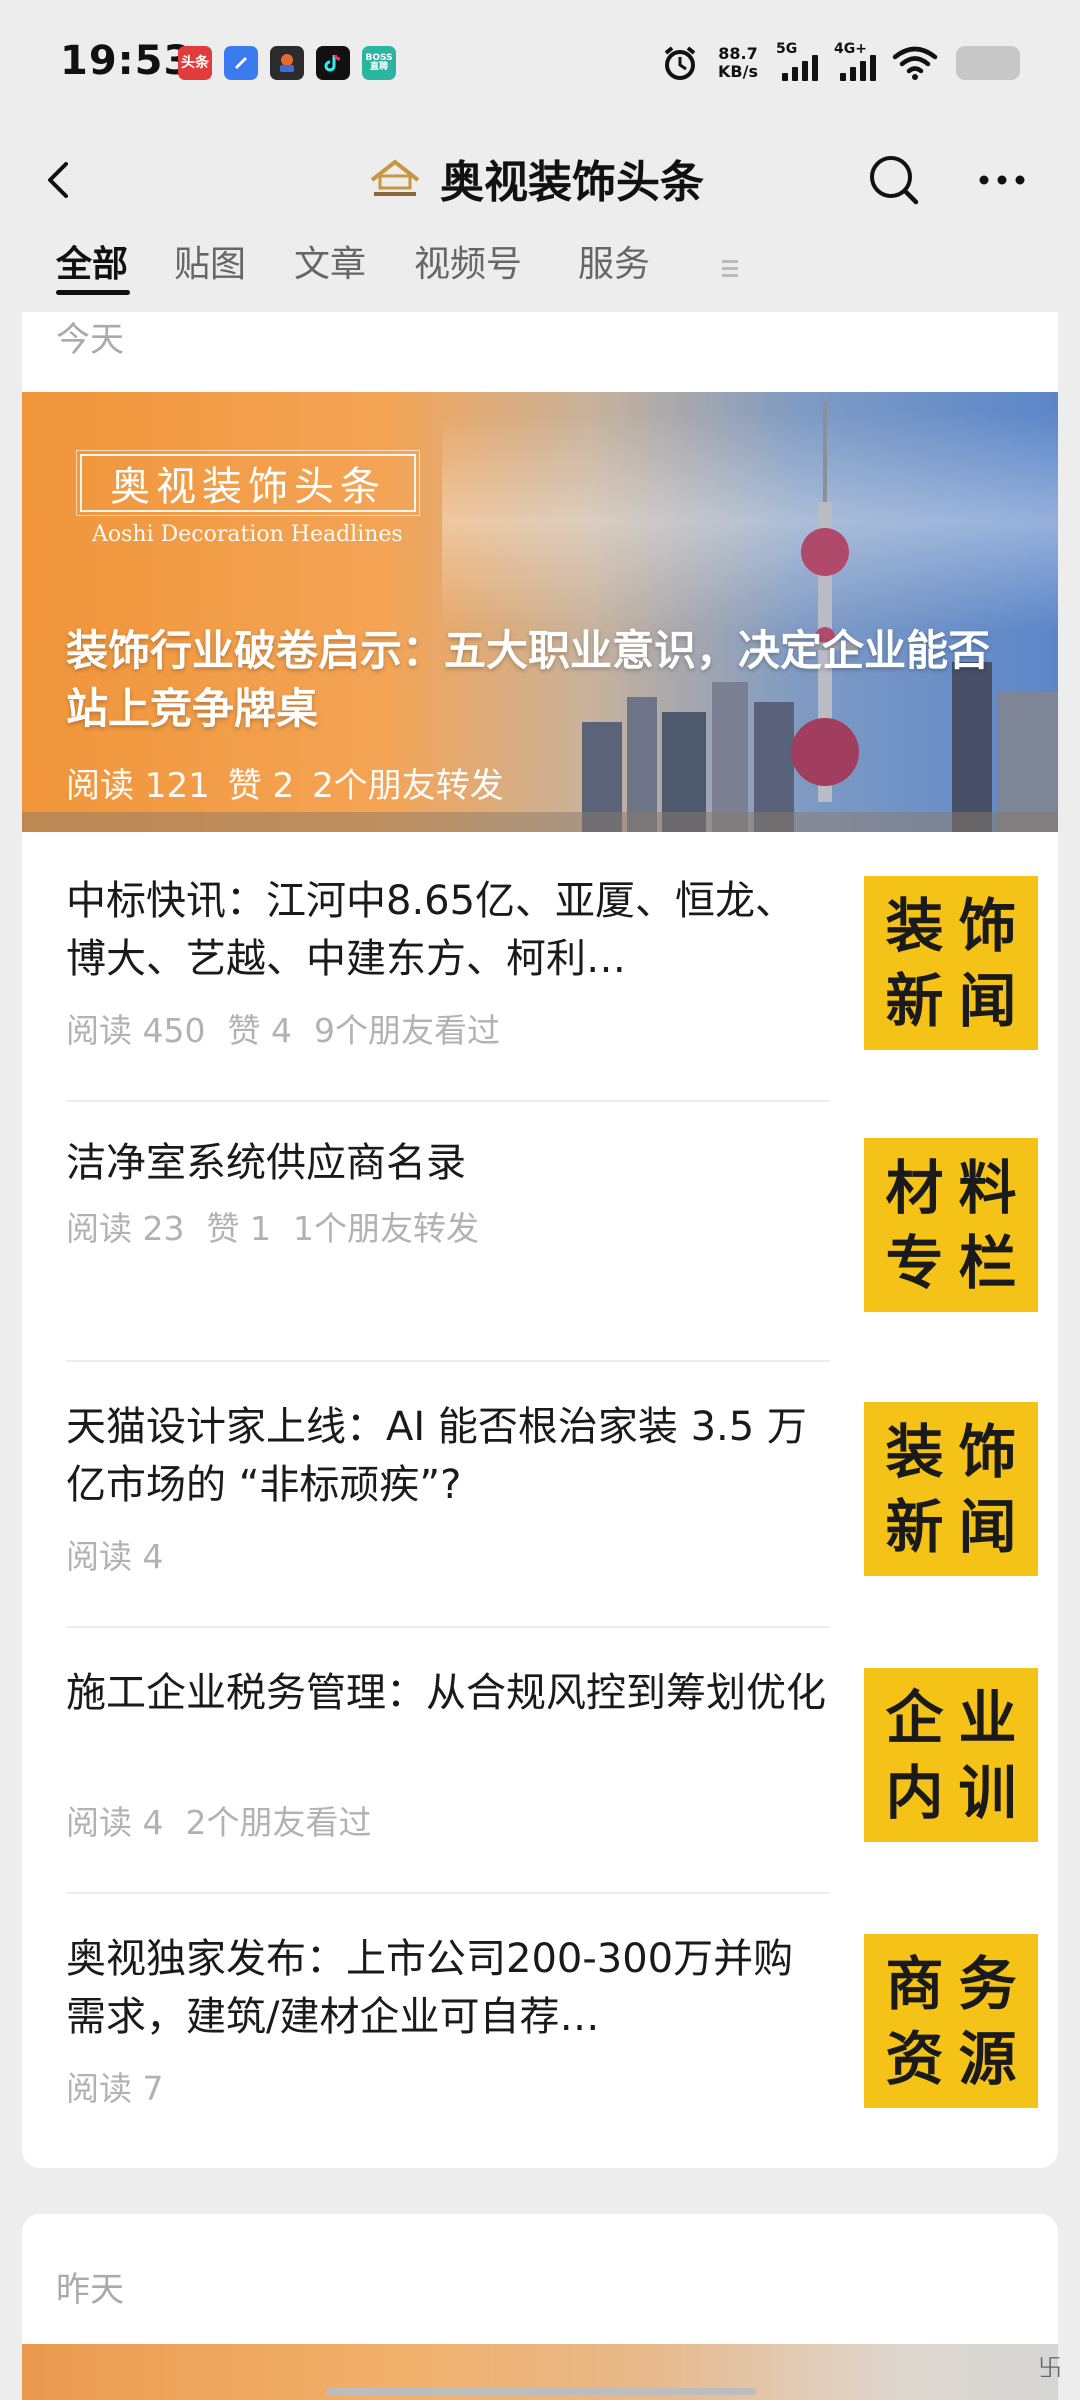 Image resolution: width=1080 pixels, height=2400 pixels. Describe the element at coordinates (446, 1693) in the screenshot. I see `article-title: 施工企业税务管理：从合规风控到筹划优化` at that location.